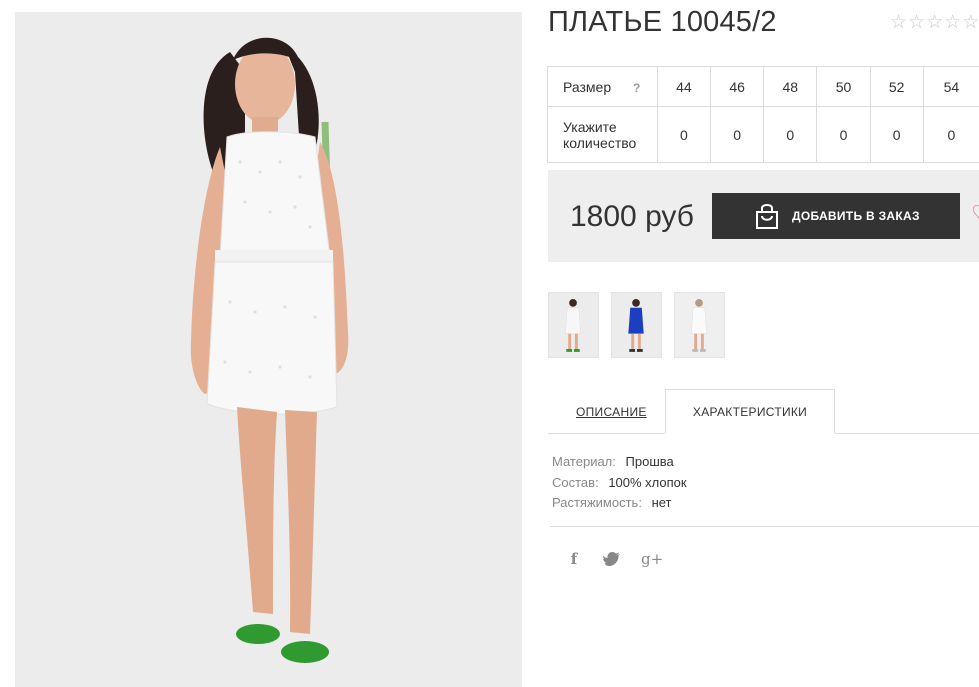 The width and height of the screenshot is (979, 687). Describe the element at coordinates (767, 216) in the screenshot. I see `shopping-bag-icon` at that location.